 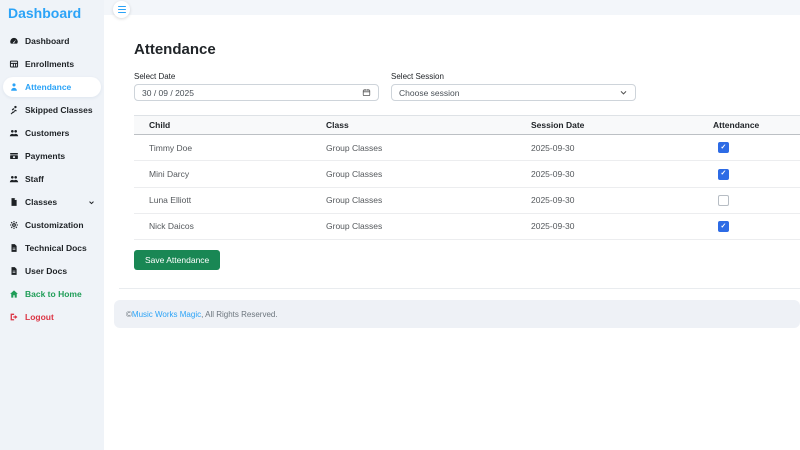 What do you see at coordinates (14, 64) in the screenshot?
I see `table-icon` at bounding box center [14, 64].